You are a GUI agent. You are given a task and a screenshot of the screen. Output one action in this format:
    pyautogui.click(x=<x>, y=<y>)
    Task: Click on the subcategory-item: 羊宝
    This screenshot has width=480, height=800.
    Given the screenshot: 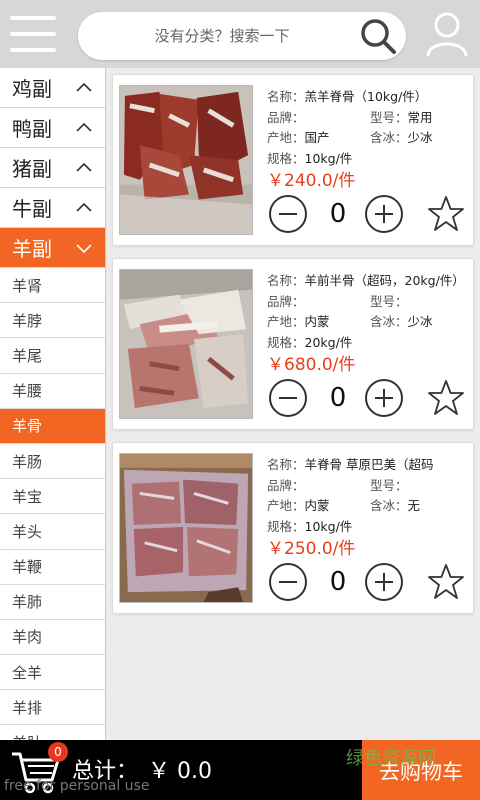 What is the action you would take?
    pyautogui.click(x=52, y=497)
    